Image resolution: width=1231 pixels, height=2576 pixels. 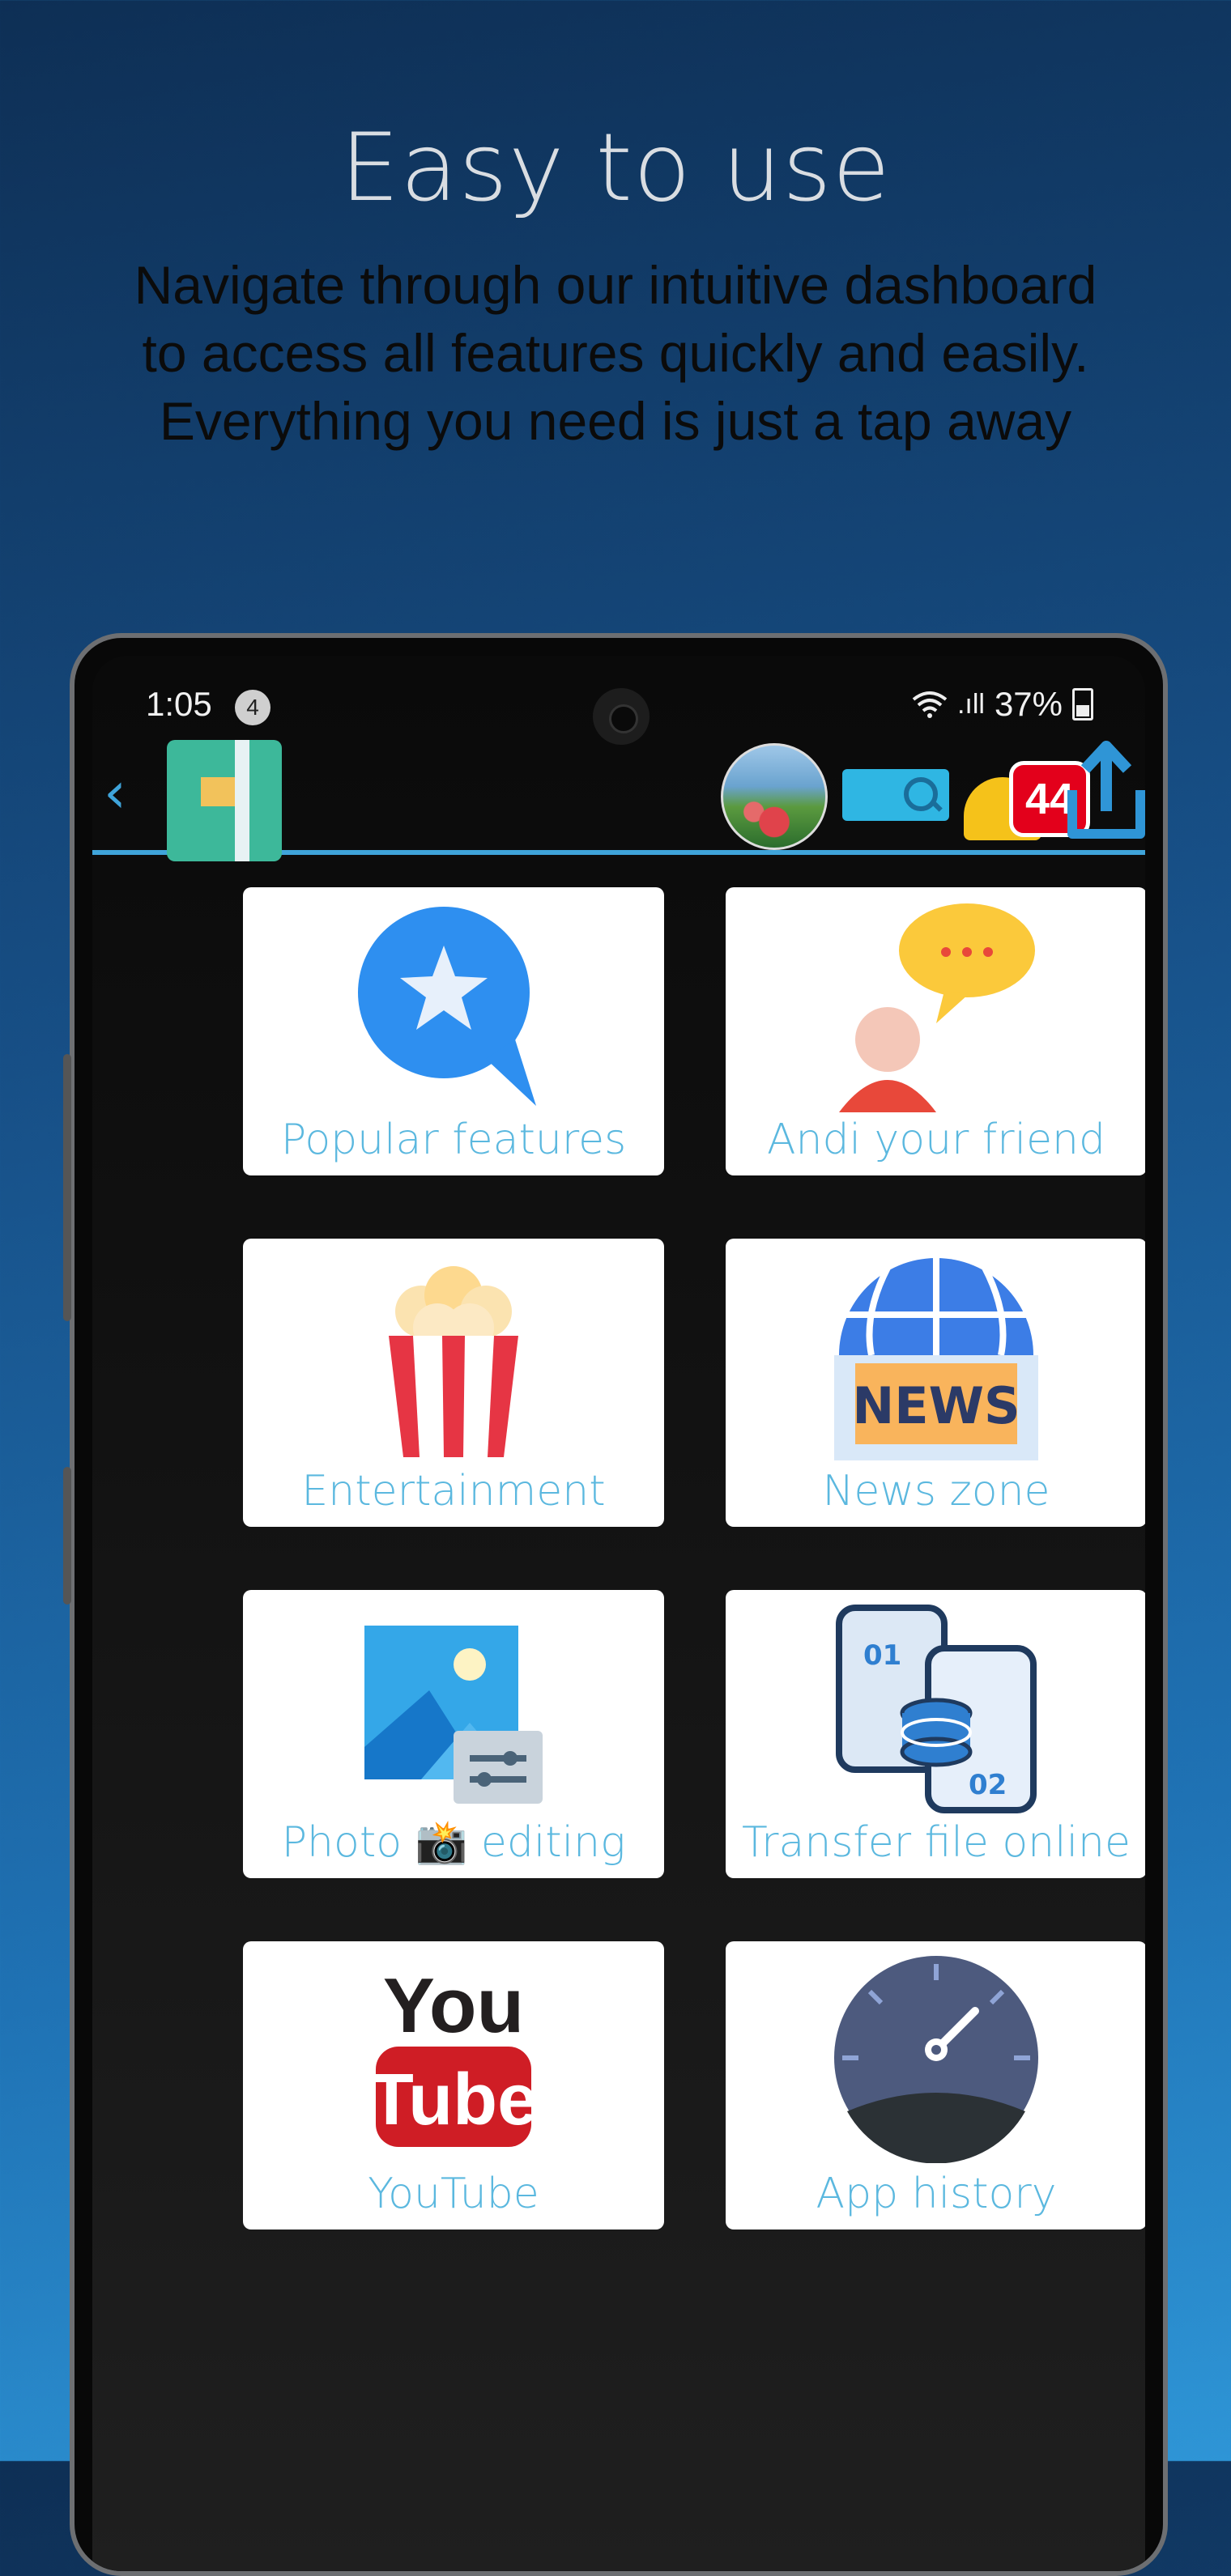 I want to click on volume-button, so click(x=67, y=1187).